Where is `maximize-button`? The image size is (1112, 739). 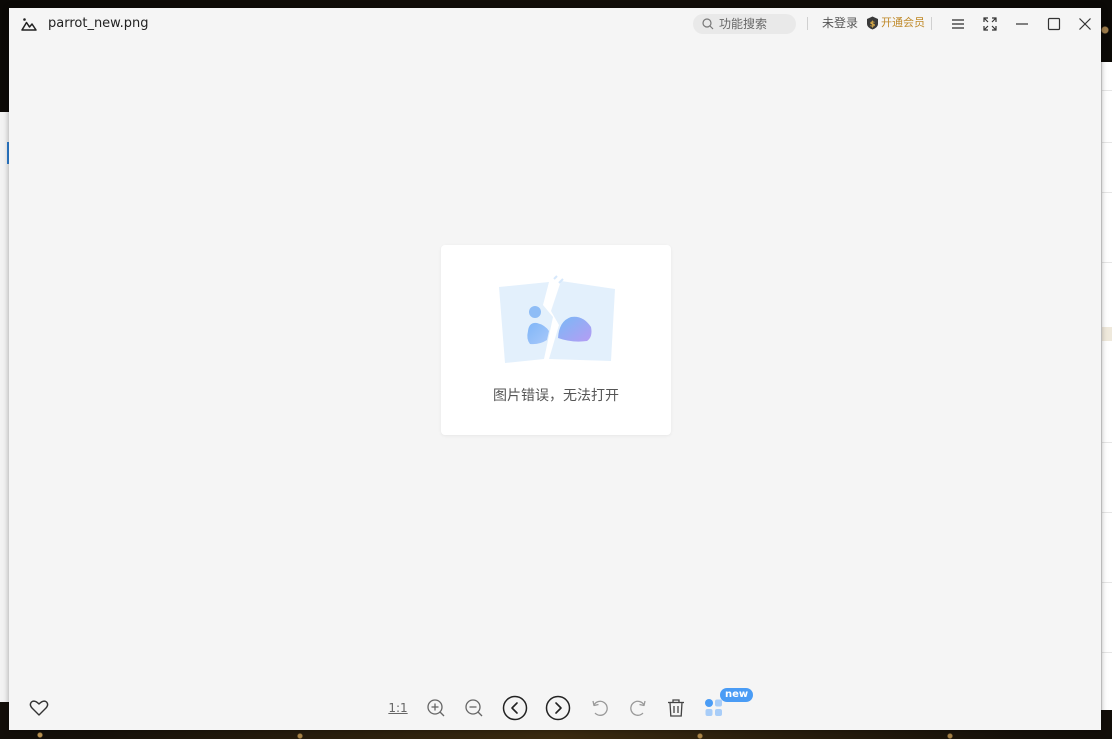 maximize-button is located at coordinates (1054, 24).